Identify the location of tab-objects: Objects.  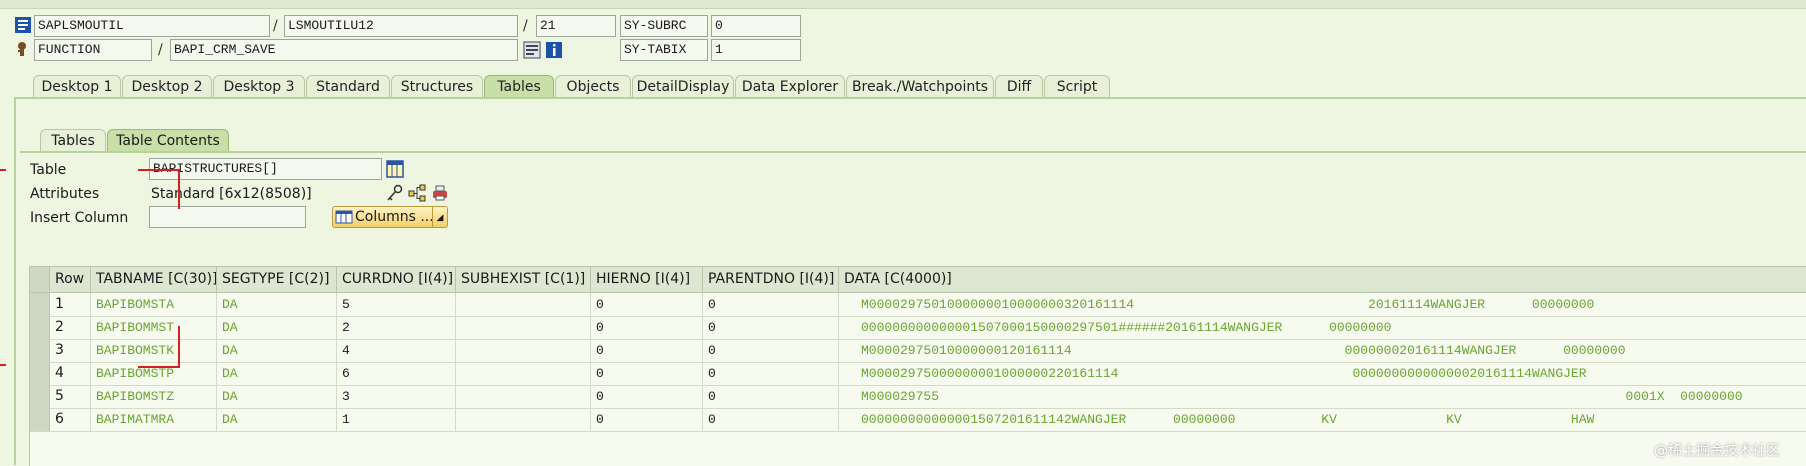
(593, 86).